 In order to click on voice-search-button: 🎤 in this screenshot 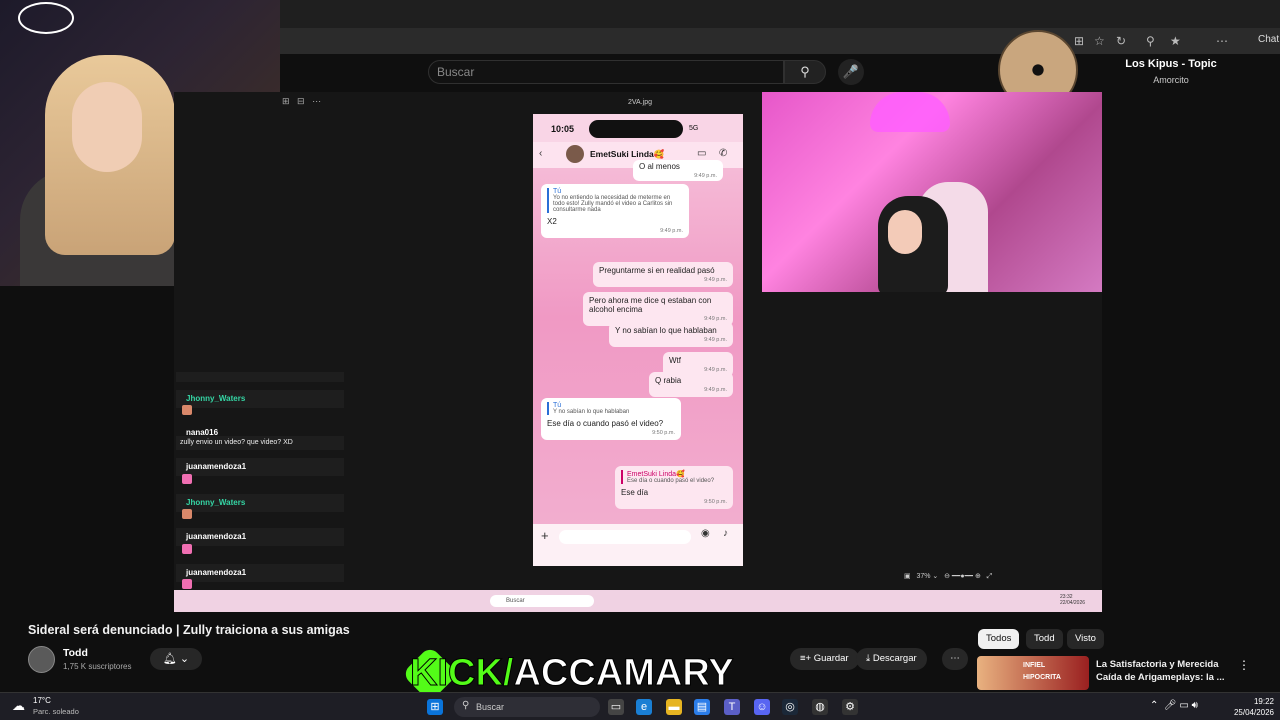, I will do `click(851, 72)`.